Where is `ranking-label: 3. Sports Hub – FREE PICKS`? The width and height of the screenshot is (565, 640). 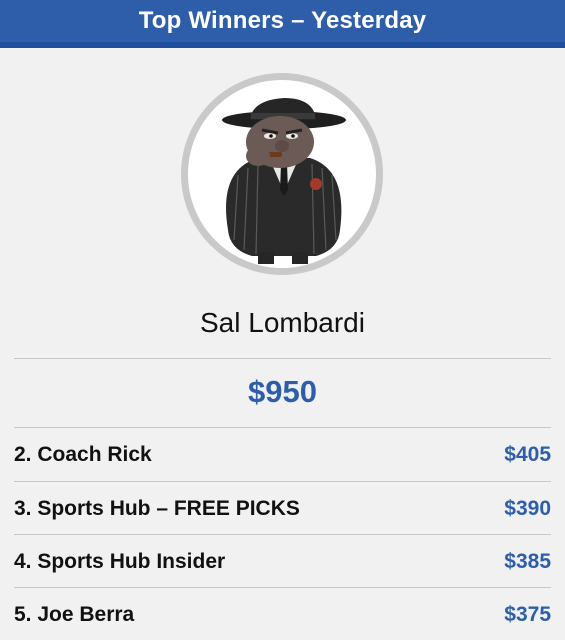
ranking-label: 3. Sports Hub – FREE PICKS is located at coordinates (157, 508).